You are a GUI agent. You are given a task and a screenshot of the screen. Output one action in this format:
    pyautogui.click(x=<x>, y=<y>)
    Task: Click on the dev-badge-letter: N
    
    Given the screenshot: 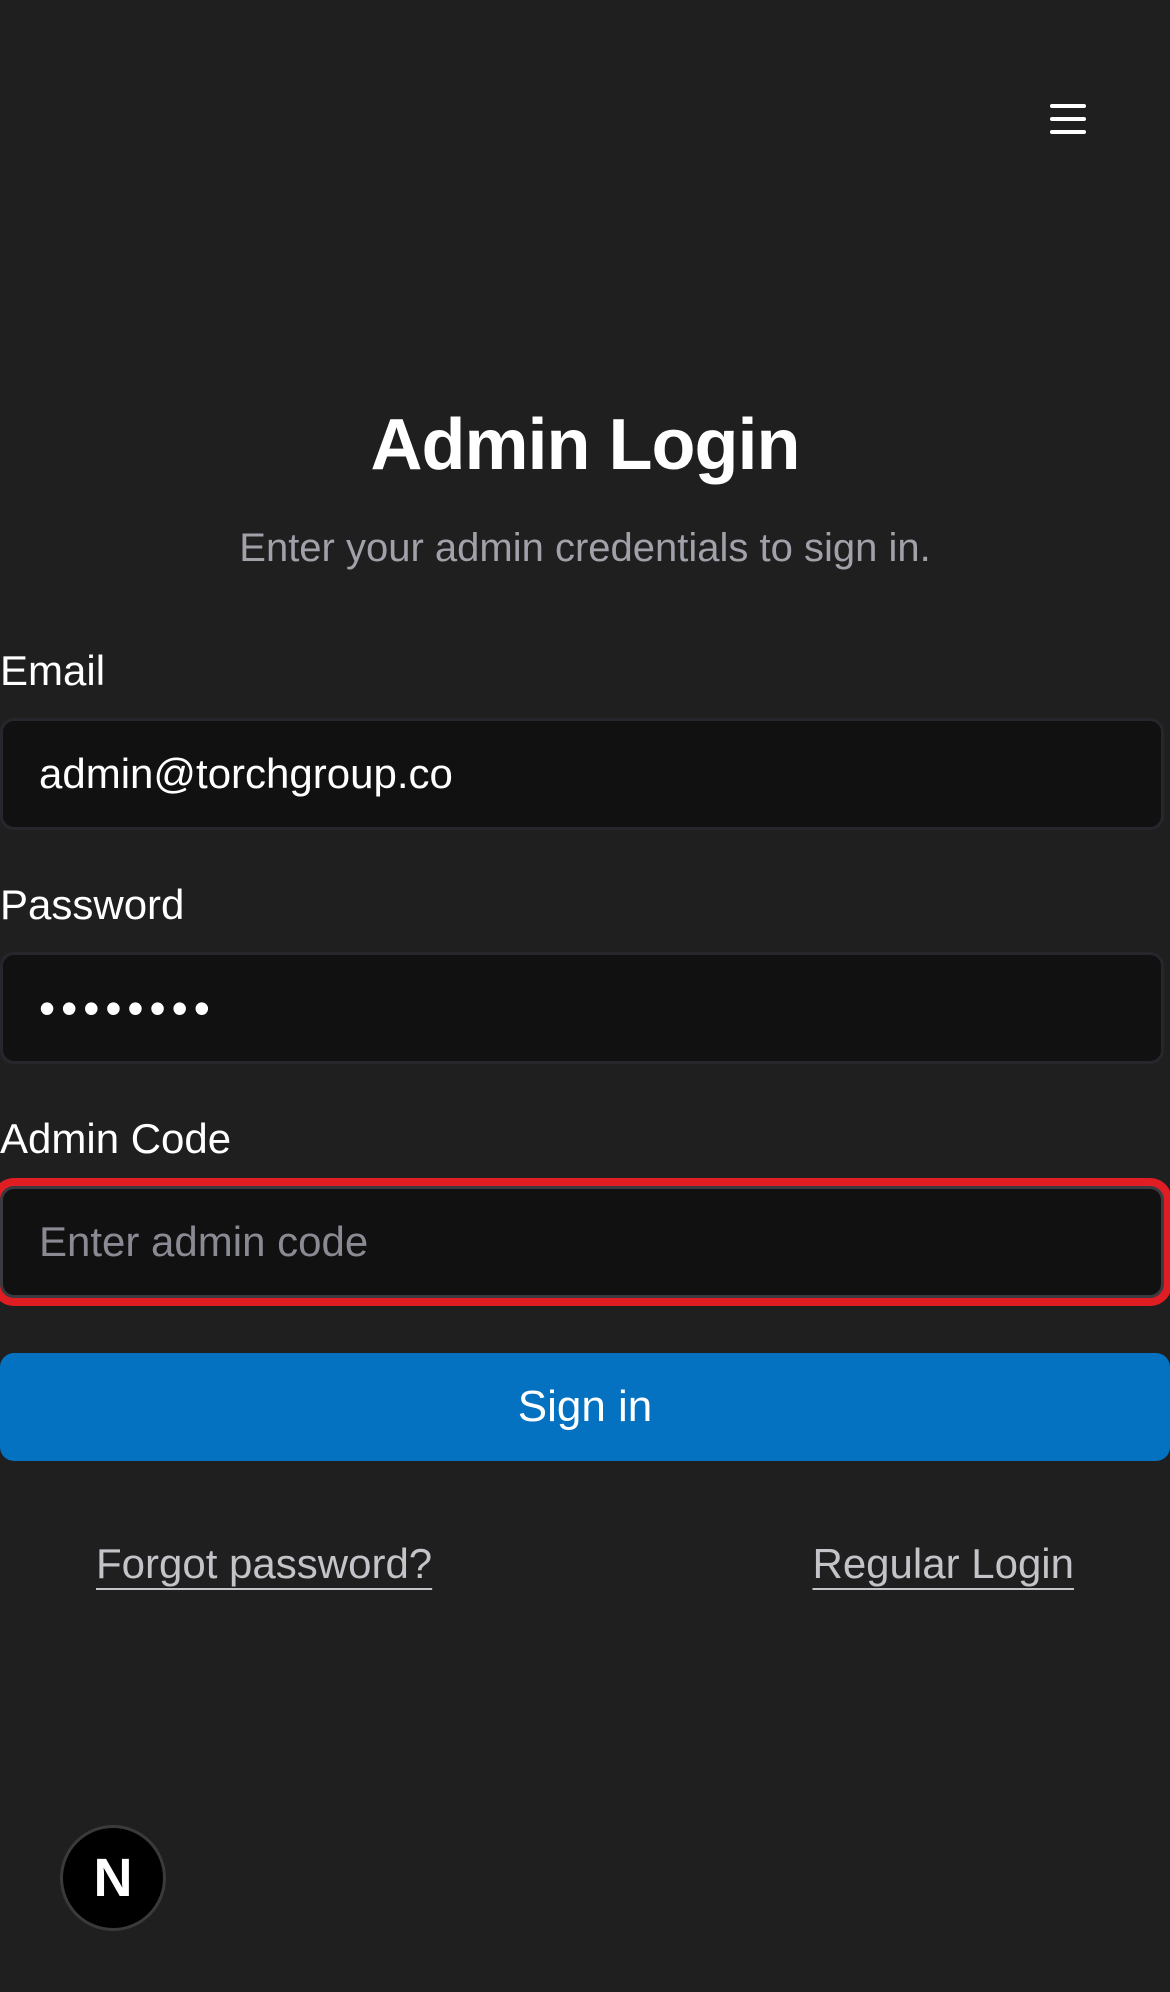 What is the action you would take?
    pyautogui.click(x=113, y=1878)
    